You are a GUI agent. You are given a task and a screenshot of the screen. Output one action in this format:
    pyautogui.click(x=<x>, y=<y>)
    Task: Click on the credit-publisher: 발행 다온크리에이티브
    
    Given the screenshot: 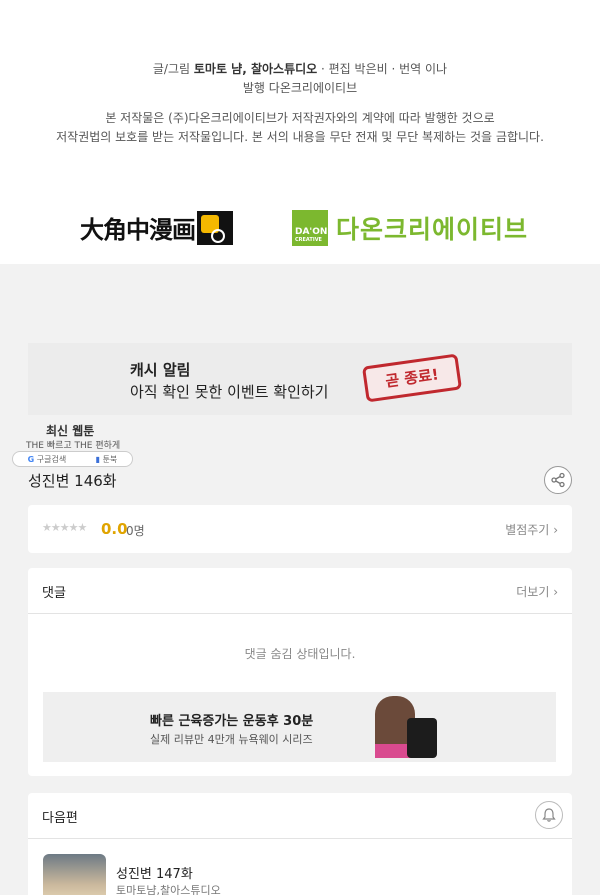 What is the action you would take?
    pyautogui.click(x=300, y=88)
    